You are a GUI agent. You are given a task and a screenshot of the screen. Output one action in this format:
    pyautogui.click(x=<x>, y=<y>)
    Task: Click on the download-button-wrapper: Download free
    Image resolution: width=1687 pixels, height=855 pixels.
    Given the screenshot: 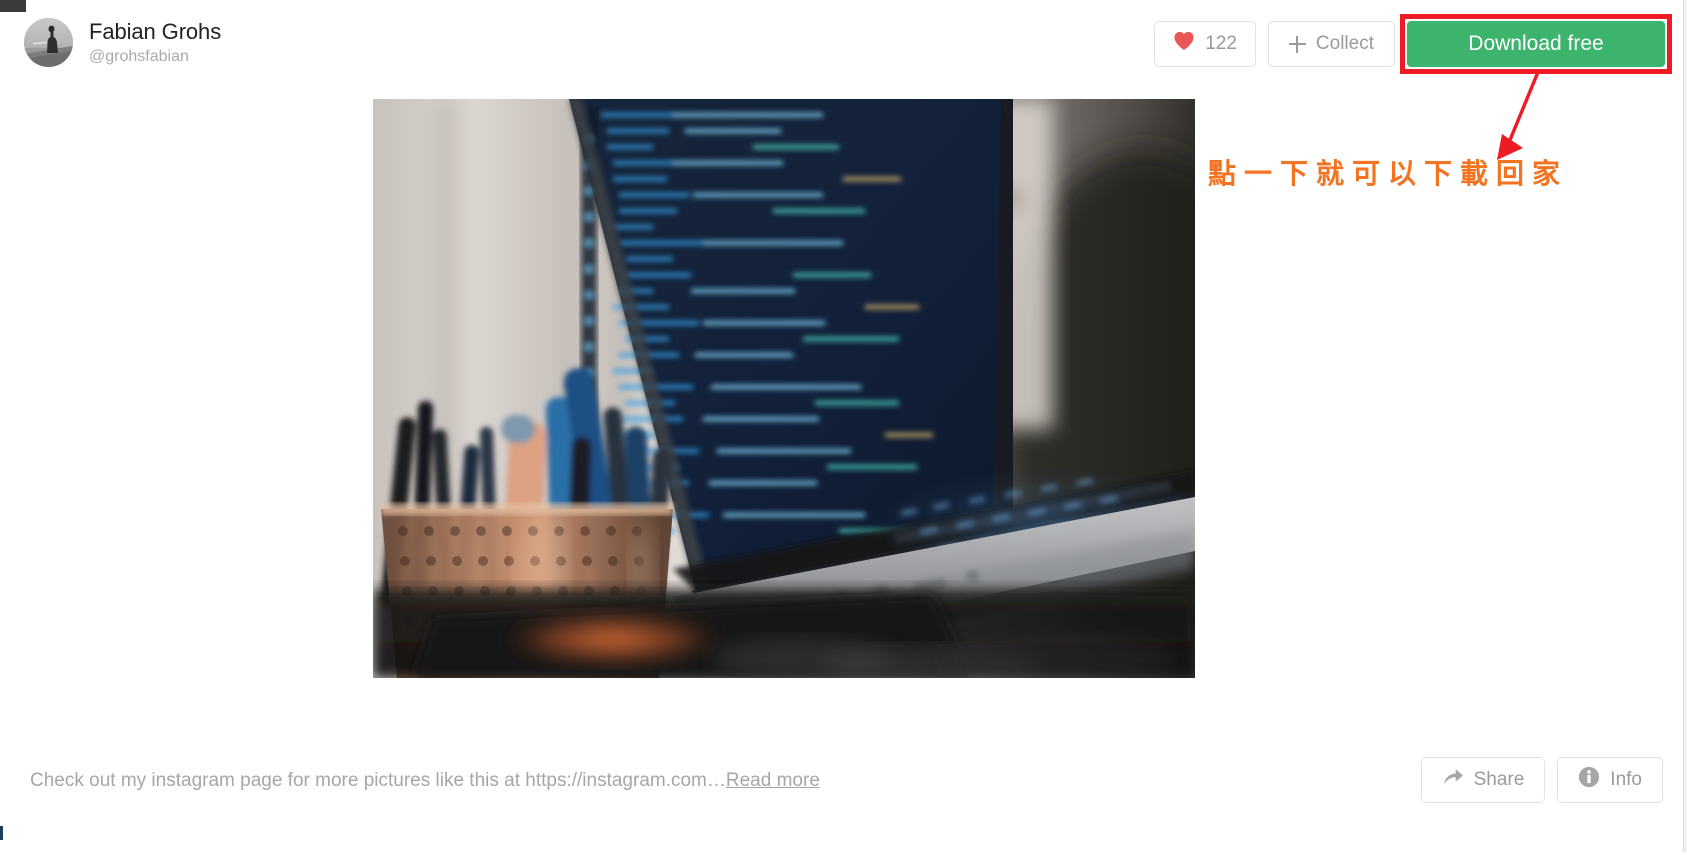 What is the action you would take?
    pyautogui.click(x=1536, y=44)
    